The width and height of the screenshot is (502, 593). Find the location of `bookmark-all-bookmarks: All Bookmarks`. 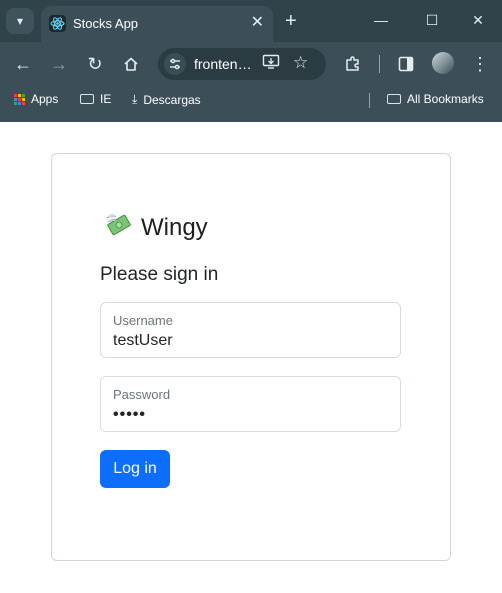

bookmark-all-bookmarks: All Bookmarks is located at coordinates (435, 99).